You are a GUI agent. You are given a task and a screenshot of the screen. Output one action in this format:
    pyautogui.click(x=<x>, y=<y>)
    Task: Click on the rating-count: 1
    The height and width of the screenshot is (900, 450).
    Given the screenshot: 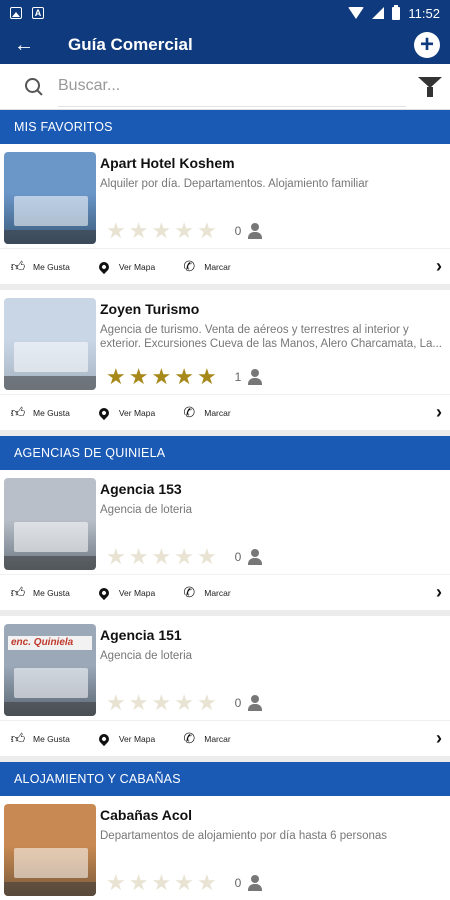 What is the action you would take?
    pyautogui.click(x=238, y=377)
    